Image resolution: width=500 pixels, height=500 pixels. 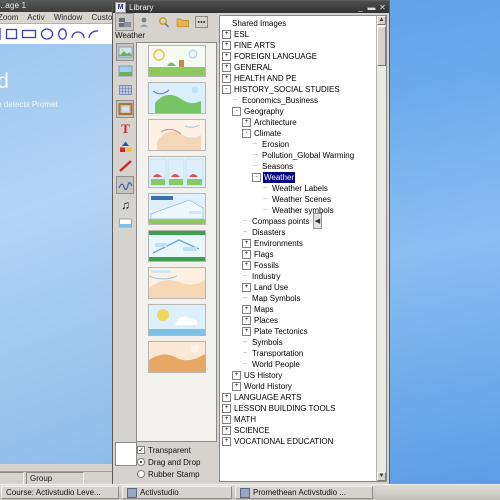 What do you see at coordinates (163, 22) in the screenshot?
I see `search-icon` at bounding box center [163, 22].